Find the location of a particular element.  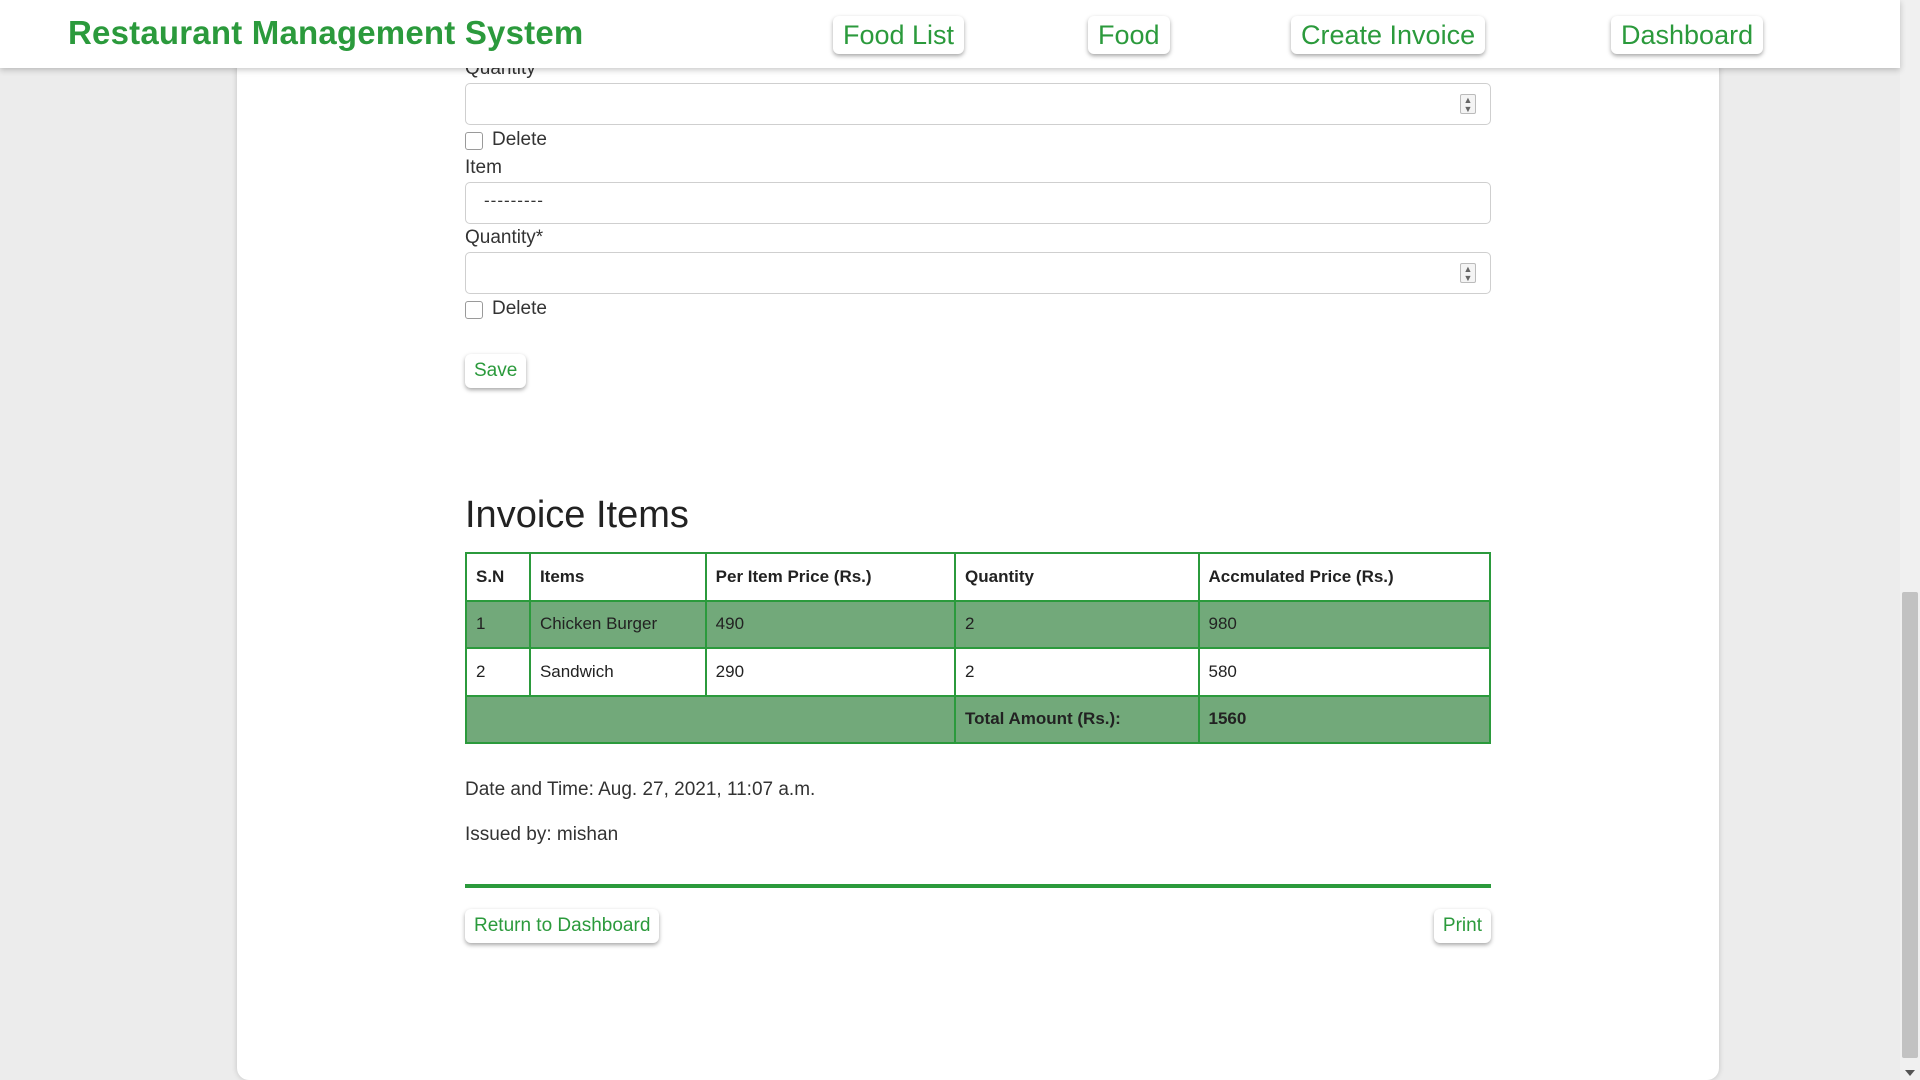

col-header: S.N is located at coordinates (498, 577).